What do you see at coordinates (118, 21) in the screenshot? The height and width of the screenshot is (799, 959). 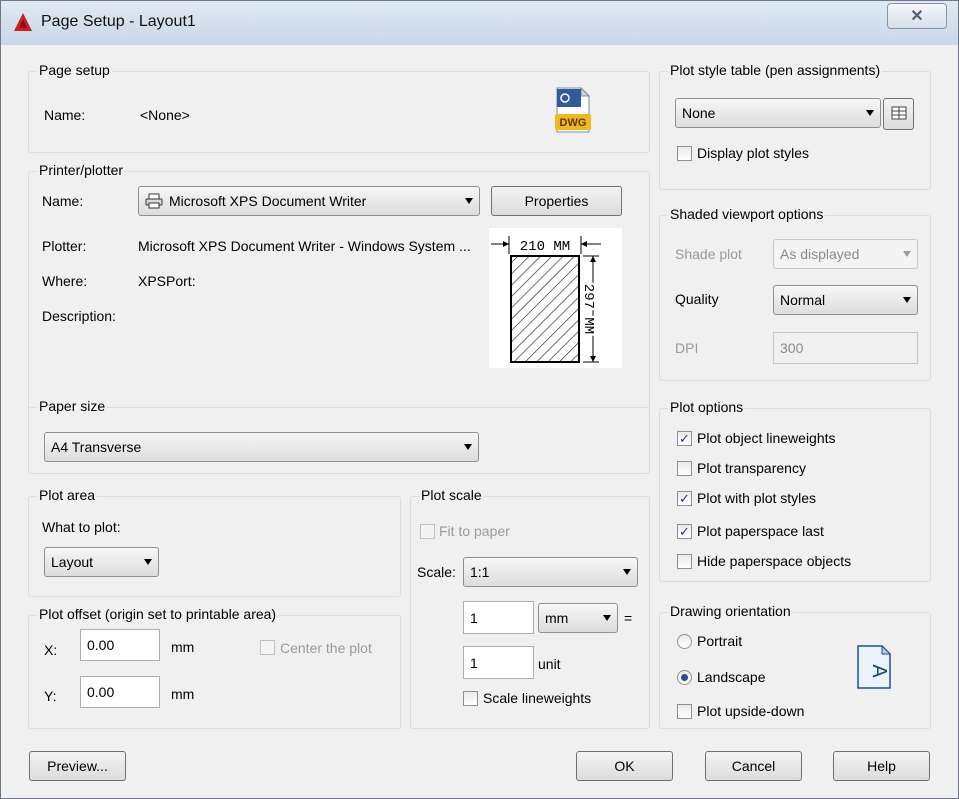 I see `dialog-title: Page Setup - Layout1` at bounding box center [118, 21].